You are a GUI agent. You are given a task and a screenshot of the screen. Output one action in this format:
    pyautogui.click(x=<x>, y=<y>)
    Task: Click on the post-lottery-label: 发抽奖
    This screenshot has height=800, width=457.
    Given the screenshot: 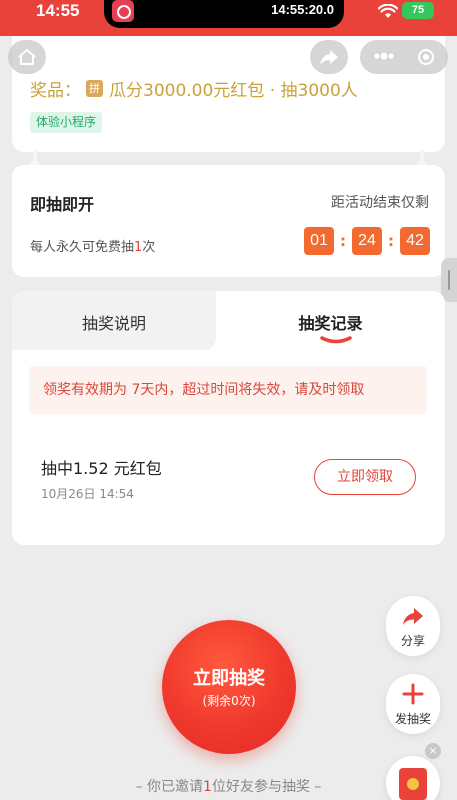 What is the action you would take?
    pyautogui.click(x=412, y=719)
    